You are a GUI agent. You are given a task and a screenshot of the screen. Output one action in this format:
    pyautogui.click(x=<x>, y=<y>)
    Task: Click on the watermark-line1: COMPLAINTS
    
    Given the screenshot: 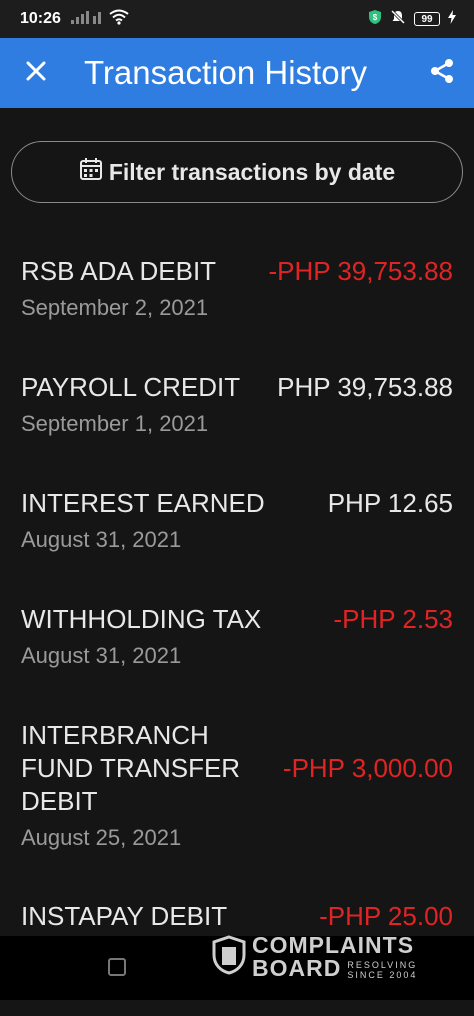 What is the action you would take?
    pyautogui.click(x=333, y=945)
    